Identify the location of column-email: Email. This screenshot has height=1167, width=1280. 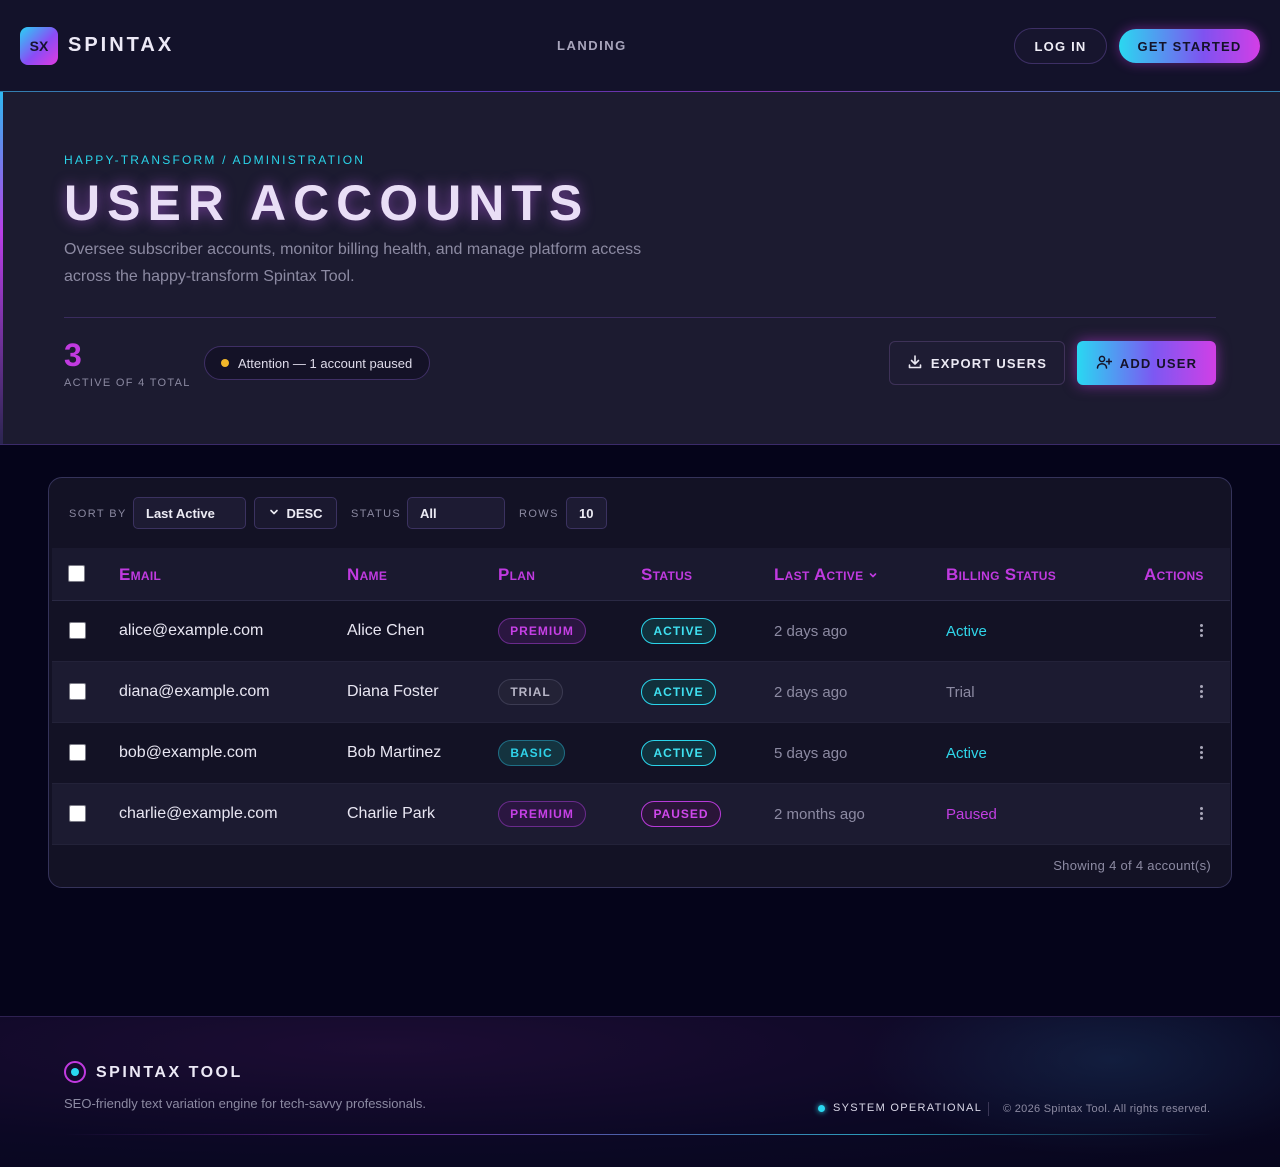
(140, 575).